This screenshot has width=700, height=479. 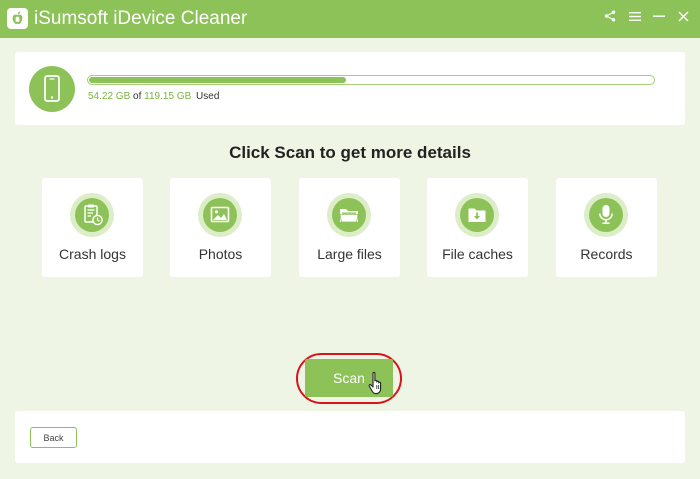 What do you see at coordinates (17, 18) in the screenshot?
I see `app-logo-icon` at bounding box center [17, 18].